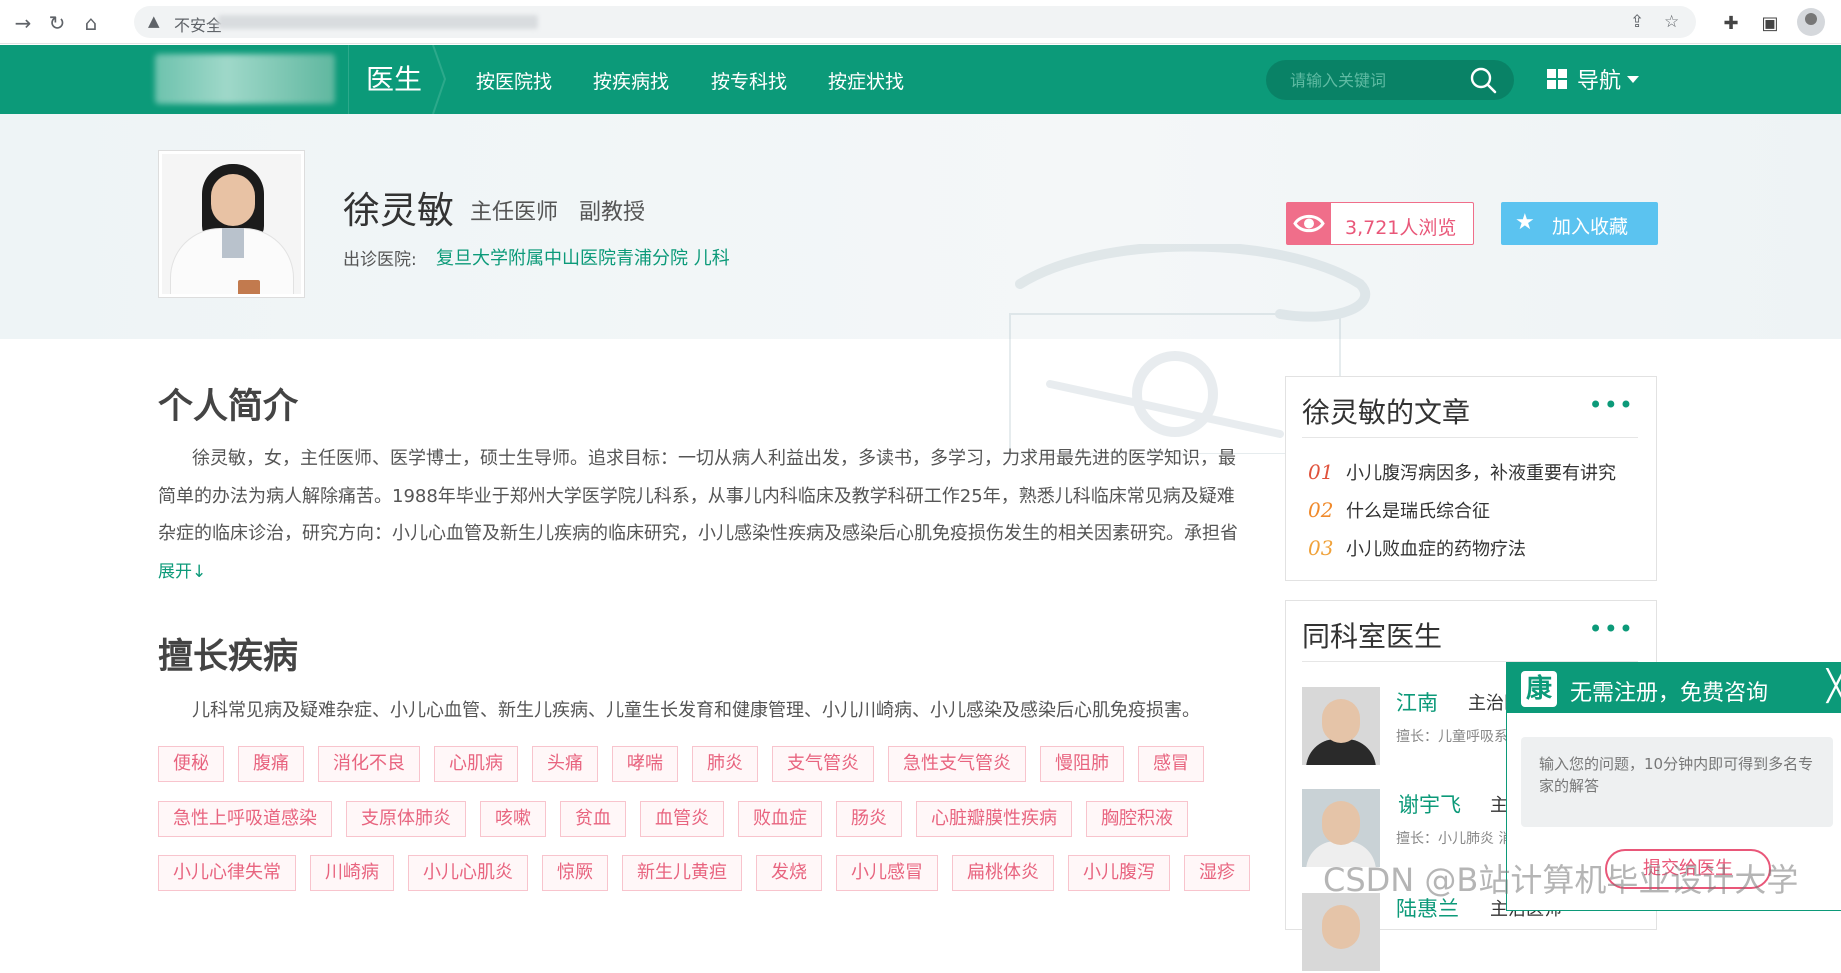  Describe the element at coordinates (1372, 636) in the screenshot. I see `colleagues-title: 同科室医生` at that location.